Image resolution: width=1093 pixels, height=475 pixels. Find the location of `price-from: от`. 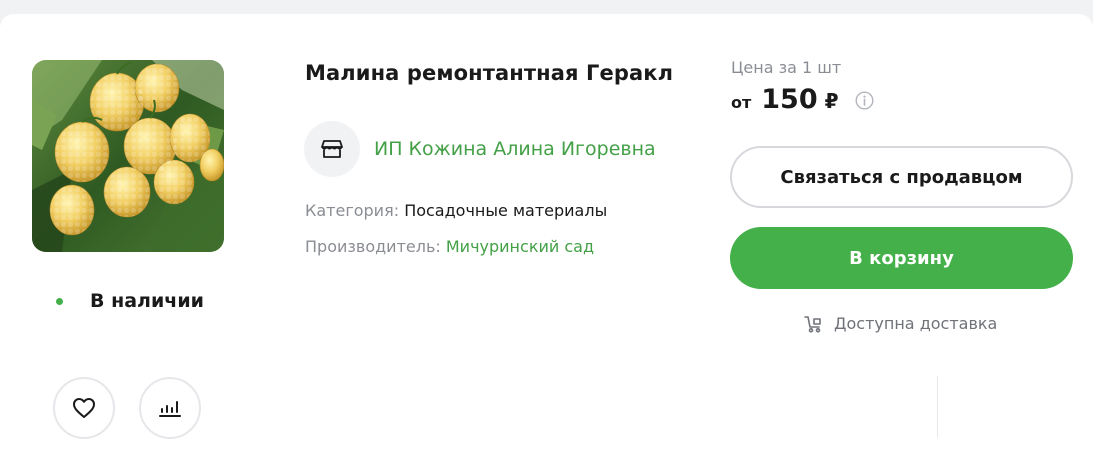

price-from: от is located at coordinates (741, 102).